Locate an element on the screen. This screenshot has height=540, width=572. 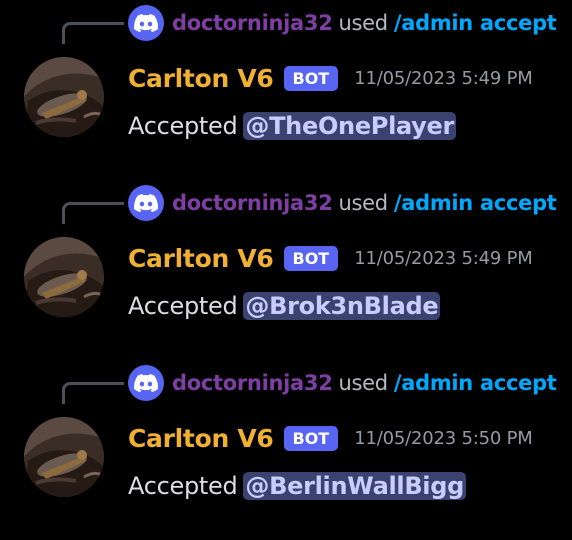
user-mention: @Brok3nBlade is located at coordinates (342, 306).